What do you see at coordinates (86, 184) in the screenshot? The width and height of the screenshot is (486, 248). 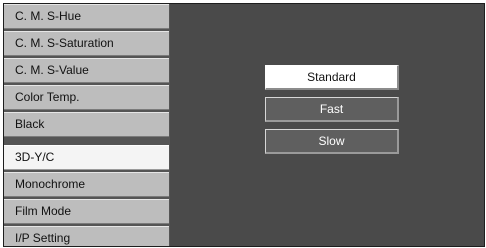 I see `sidebar-item-monochrome: Monochrome` at bounding box center [86, 184].